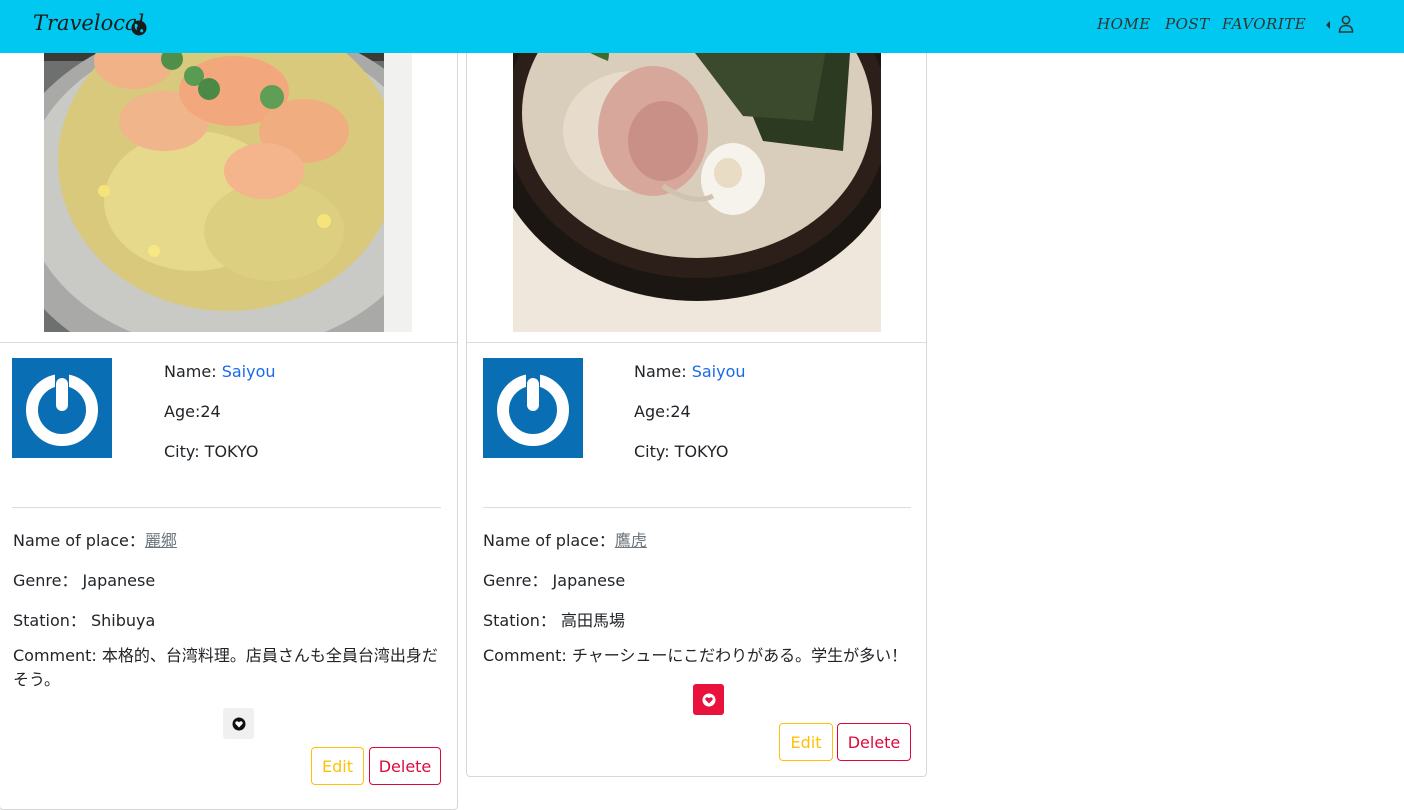 Image resolution: width=1404 pixels, height=810 pixels. Describe the element at coordinates (1187, 24) in the screenshot. I see `nav-post: POST` at that location.